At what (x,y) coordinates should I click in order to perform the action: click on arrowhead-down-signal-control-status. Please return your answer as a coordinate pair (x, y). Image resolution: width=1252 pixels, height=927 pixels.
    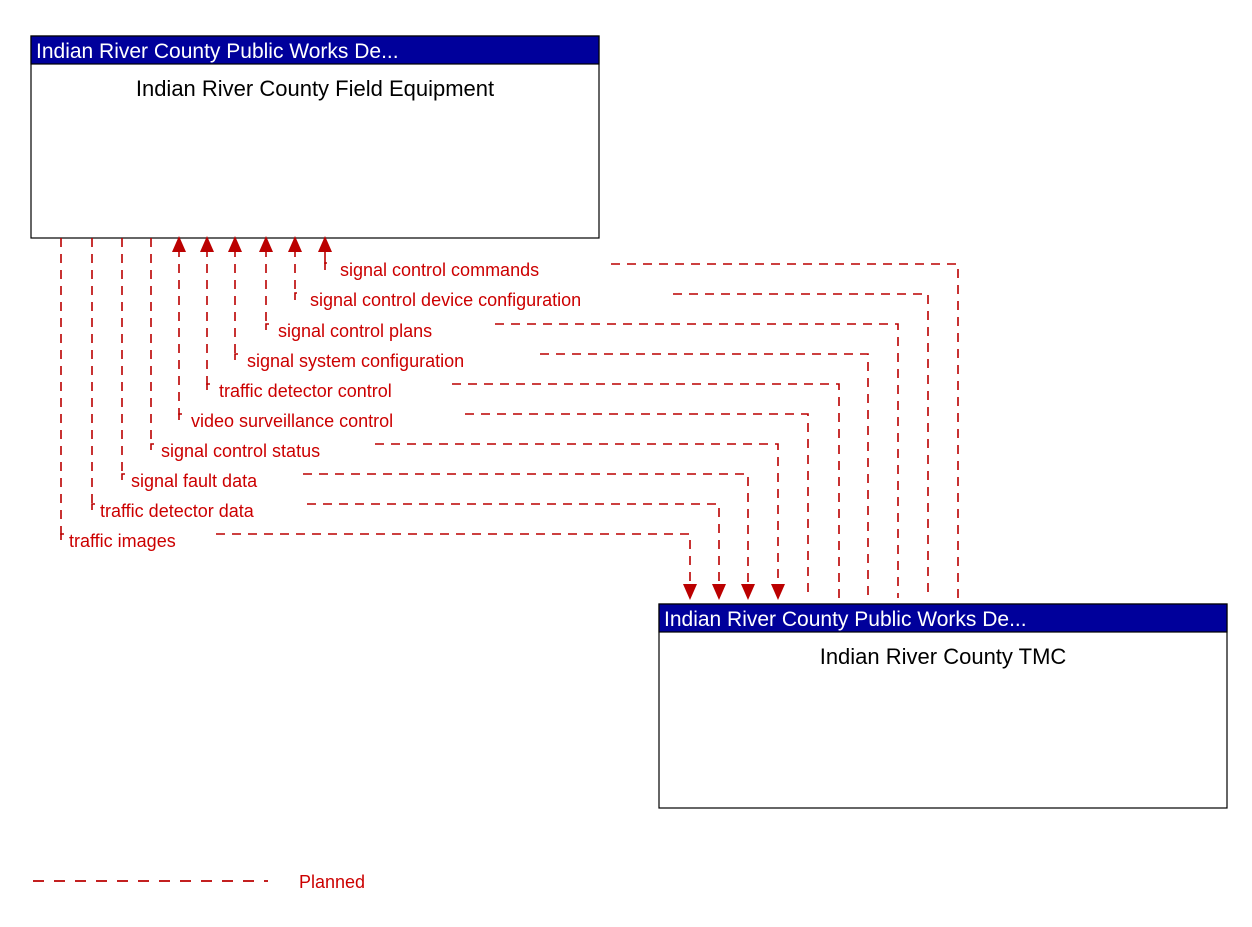
    Looking at the image, I should click on (778, 592).